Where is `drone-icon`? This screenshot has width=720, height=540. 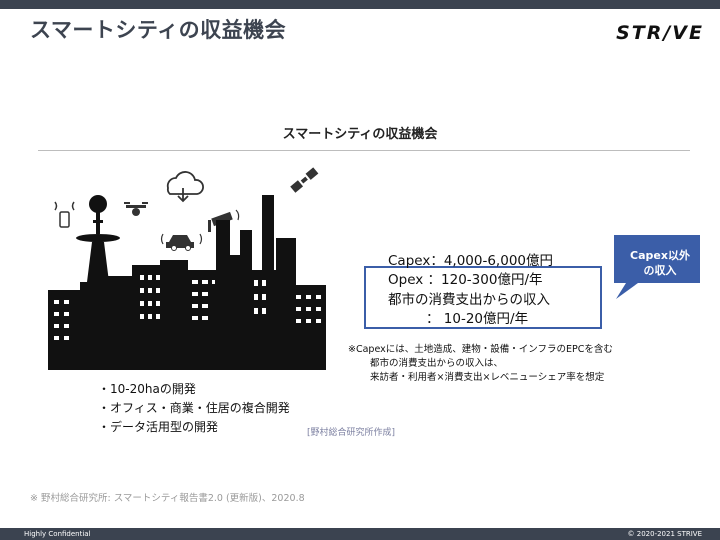
drone-icon is located at coordinates (136, 209).